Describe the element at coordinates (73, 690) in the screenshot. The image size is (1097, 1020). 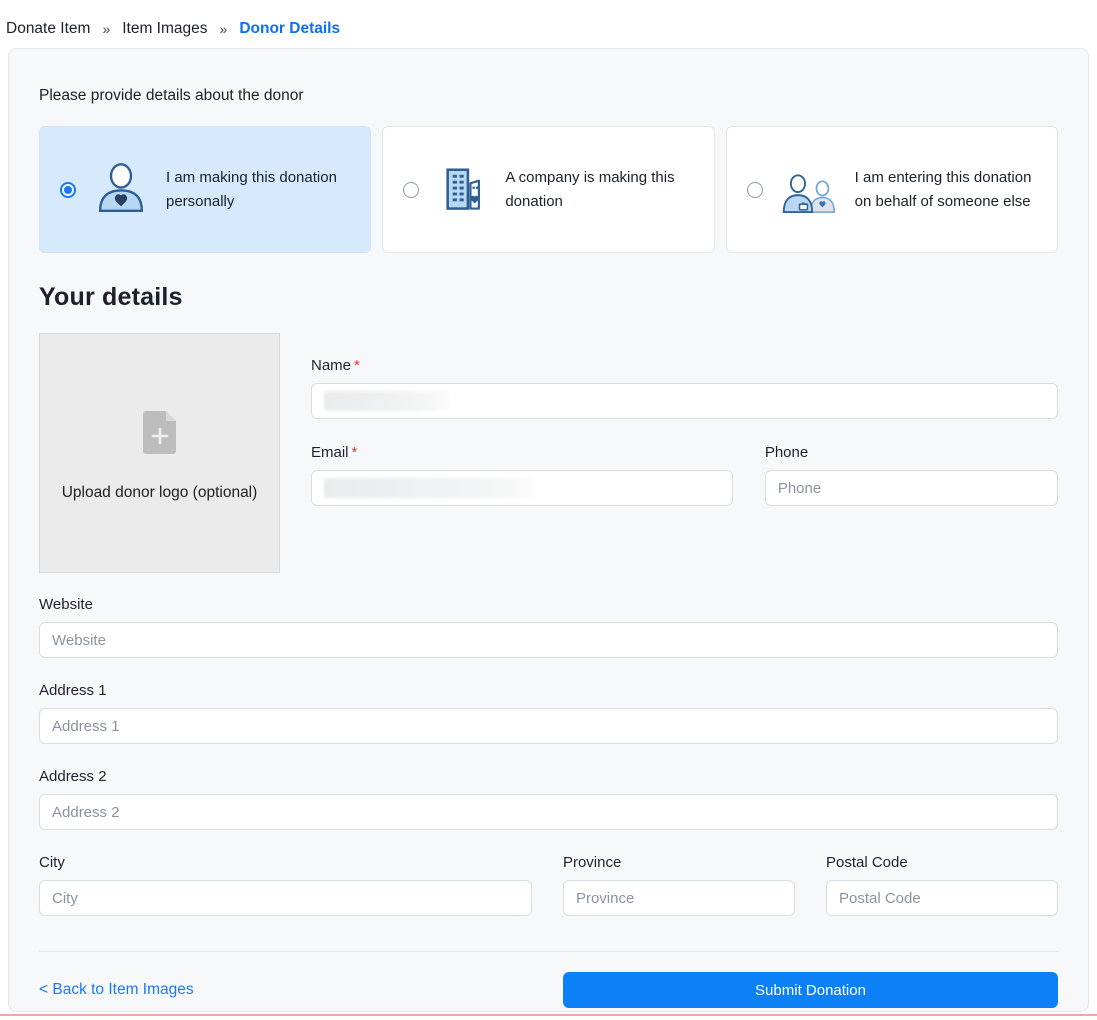
I see `address1-label: Address 1` at that location.